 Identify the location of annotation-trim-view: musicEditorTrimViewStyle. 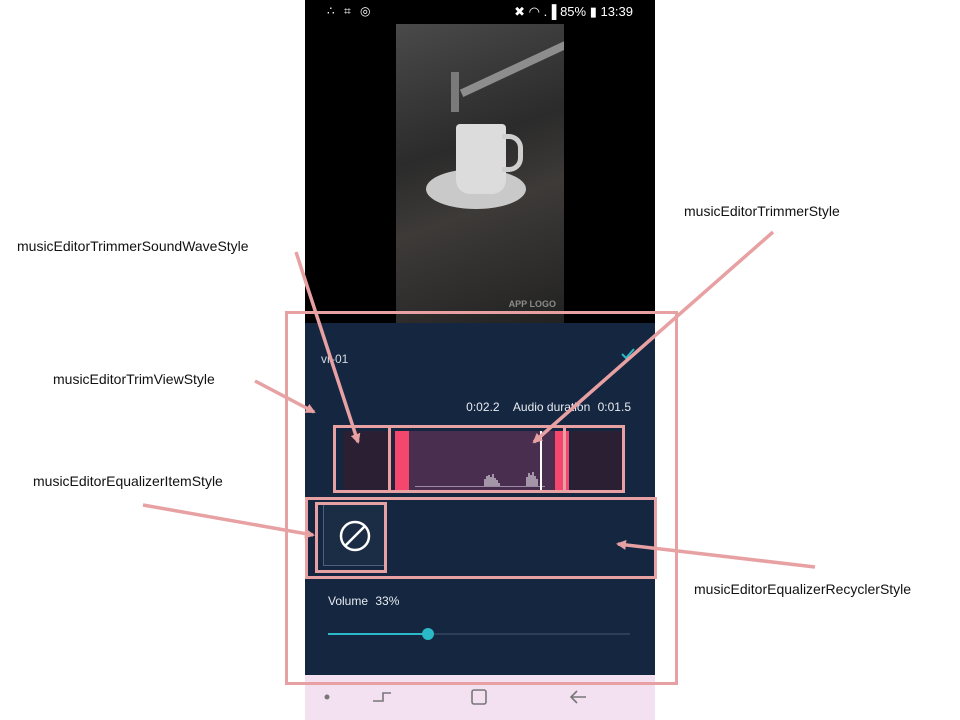
(134, 379).